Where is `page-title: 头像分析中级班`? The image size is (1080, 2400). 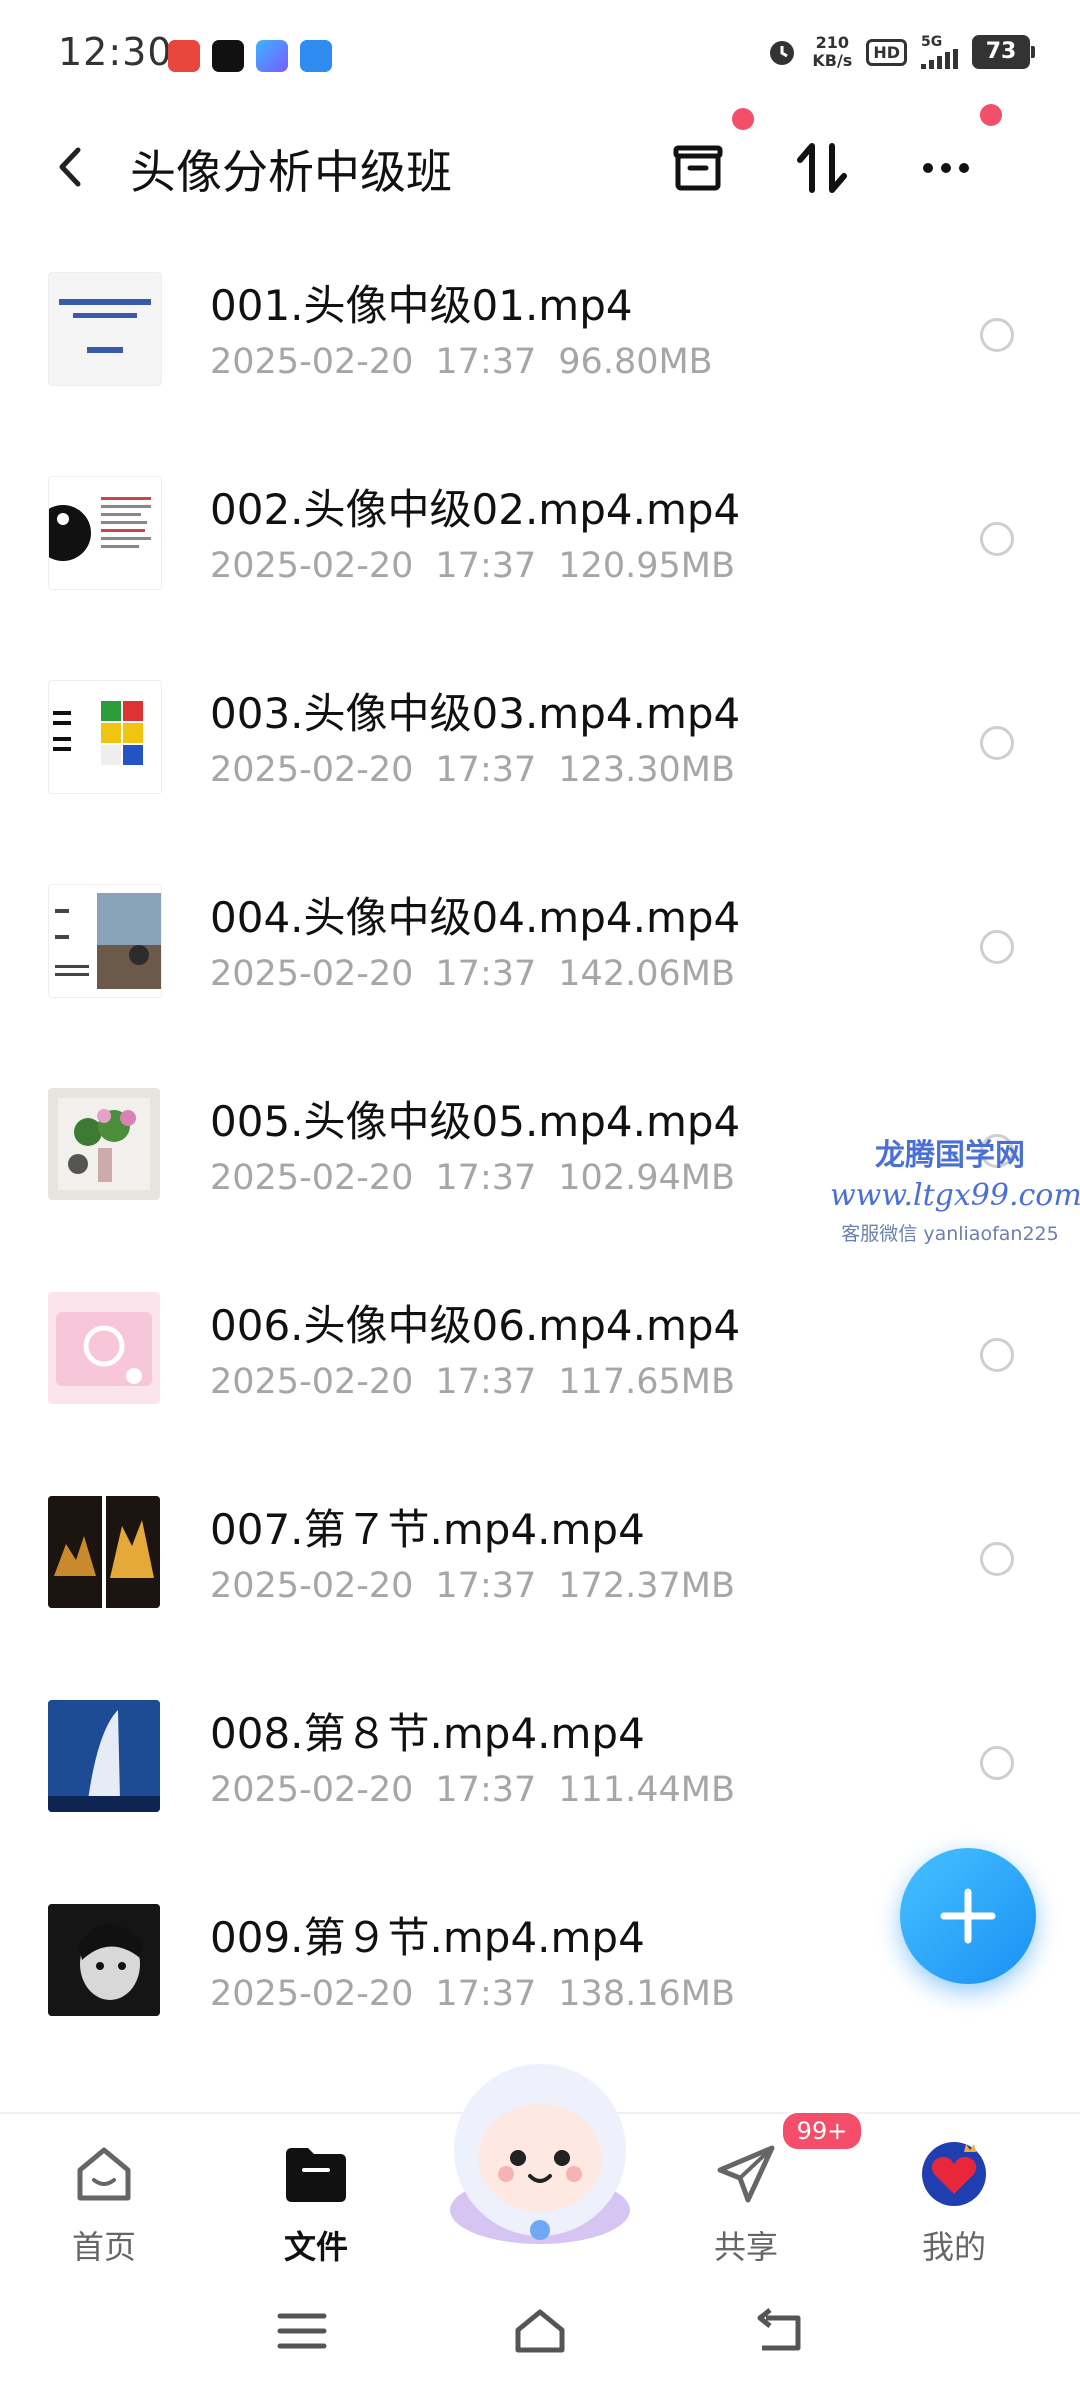 page-title: 头像分析中级班 is located at coordinates (291, 172).